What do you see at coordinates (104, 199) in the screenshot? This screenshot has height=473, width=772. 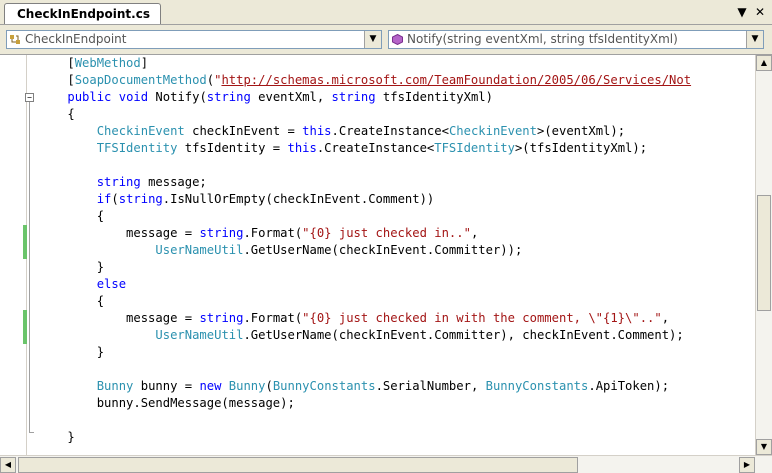 I see `code-token: if` at bounding box center [104, 199].